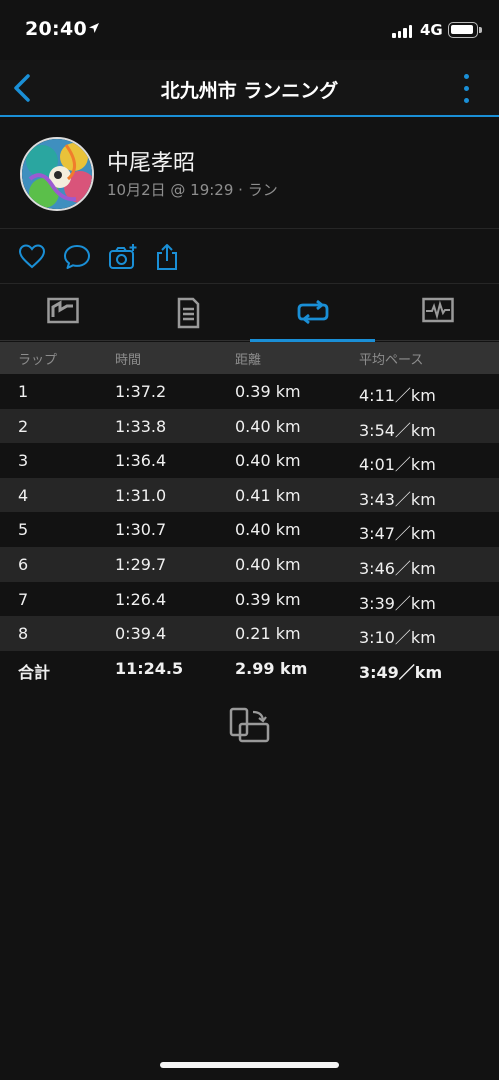 The image size is (499, 1080). Describe the element at coordinates (249, 1065) in the screenshot. I see `home-indicator` at that location.